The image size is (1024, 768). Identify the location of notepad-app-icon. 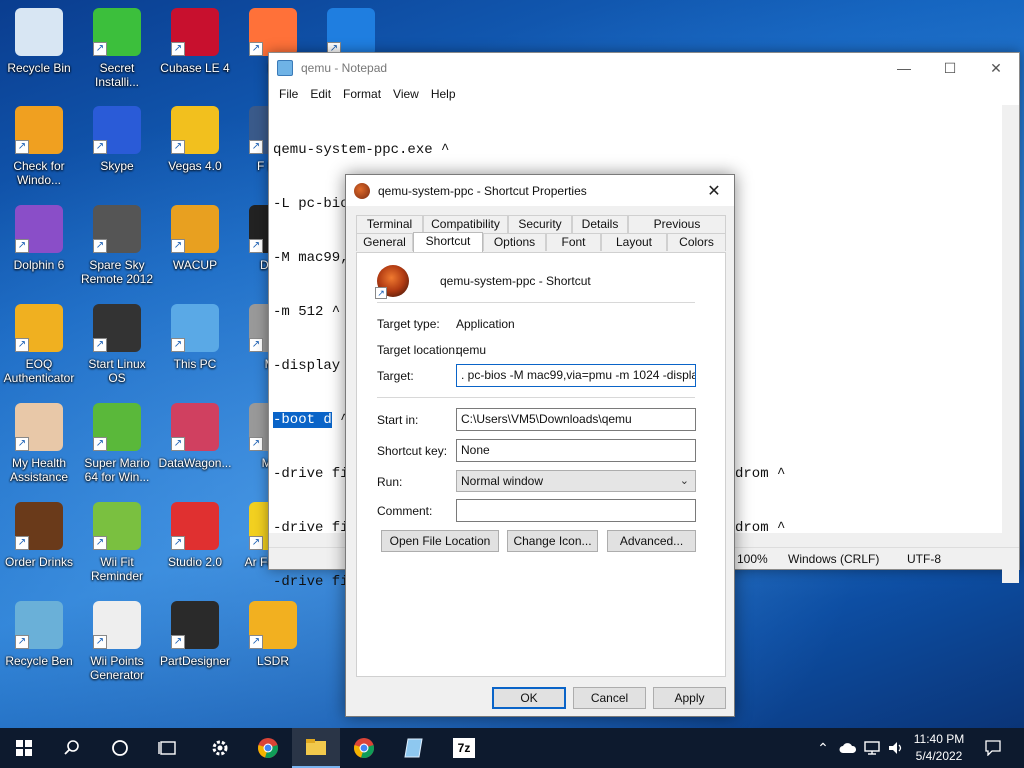
(414, 748).